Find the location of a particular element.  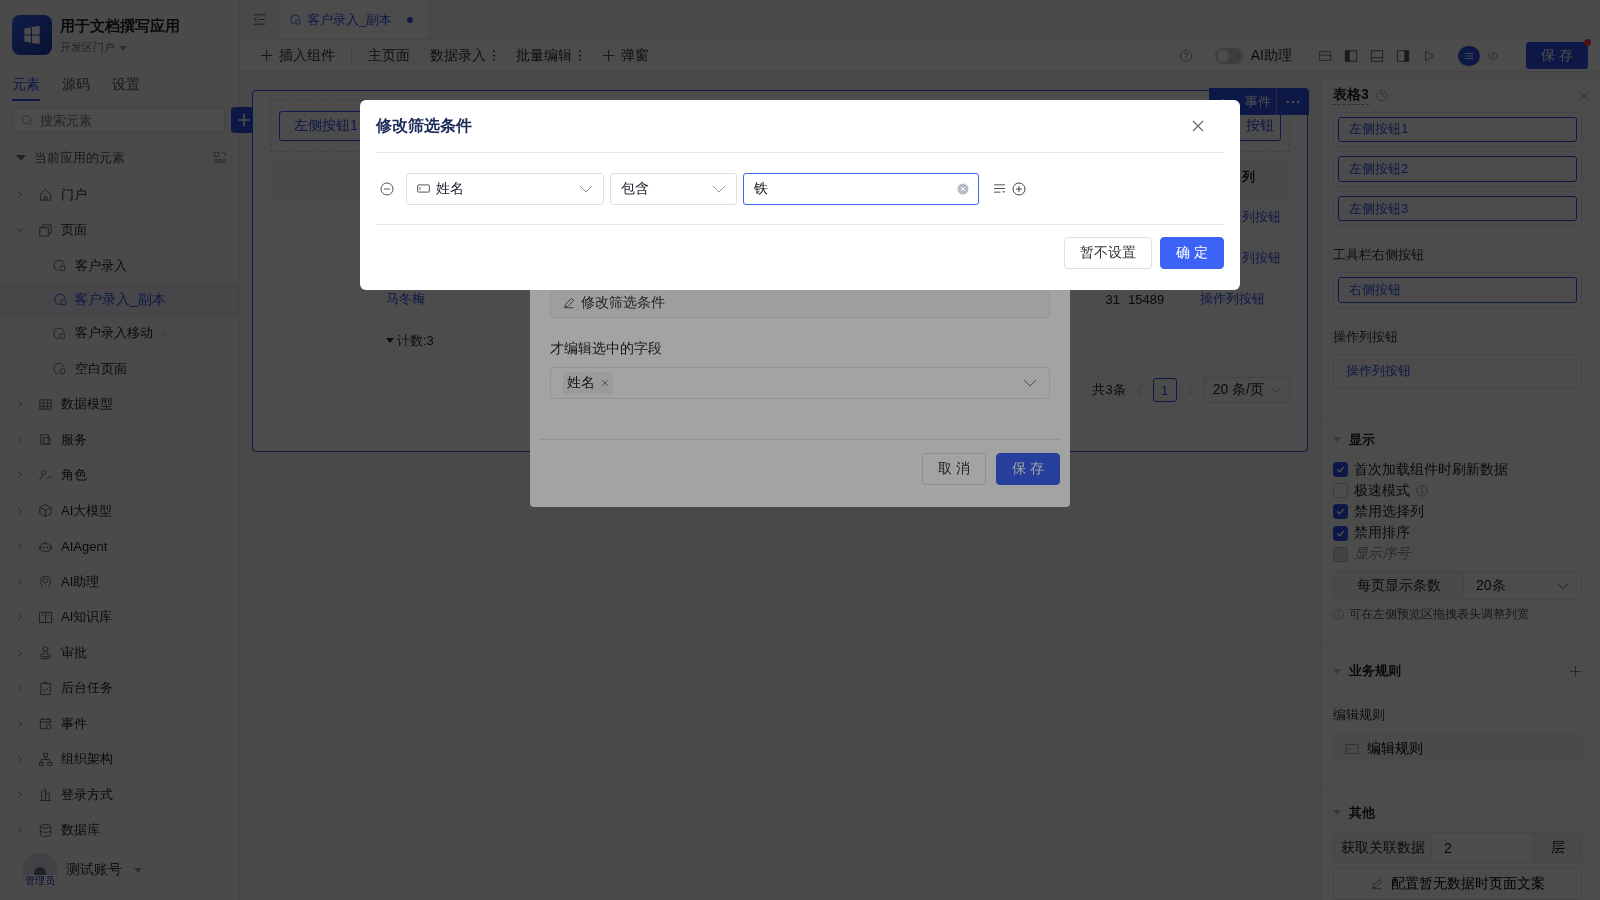

save-button: 保 存 is located at coordinates (1028, 469).